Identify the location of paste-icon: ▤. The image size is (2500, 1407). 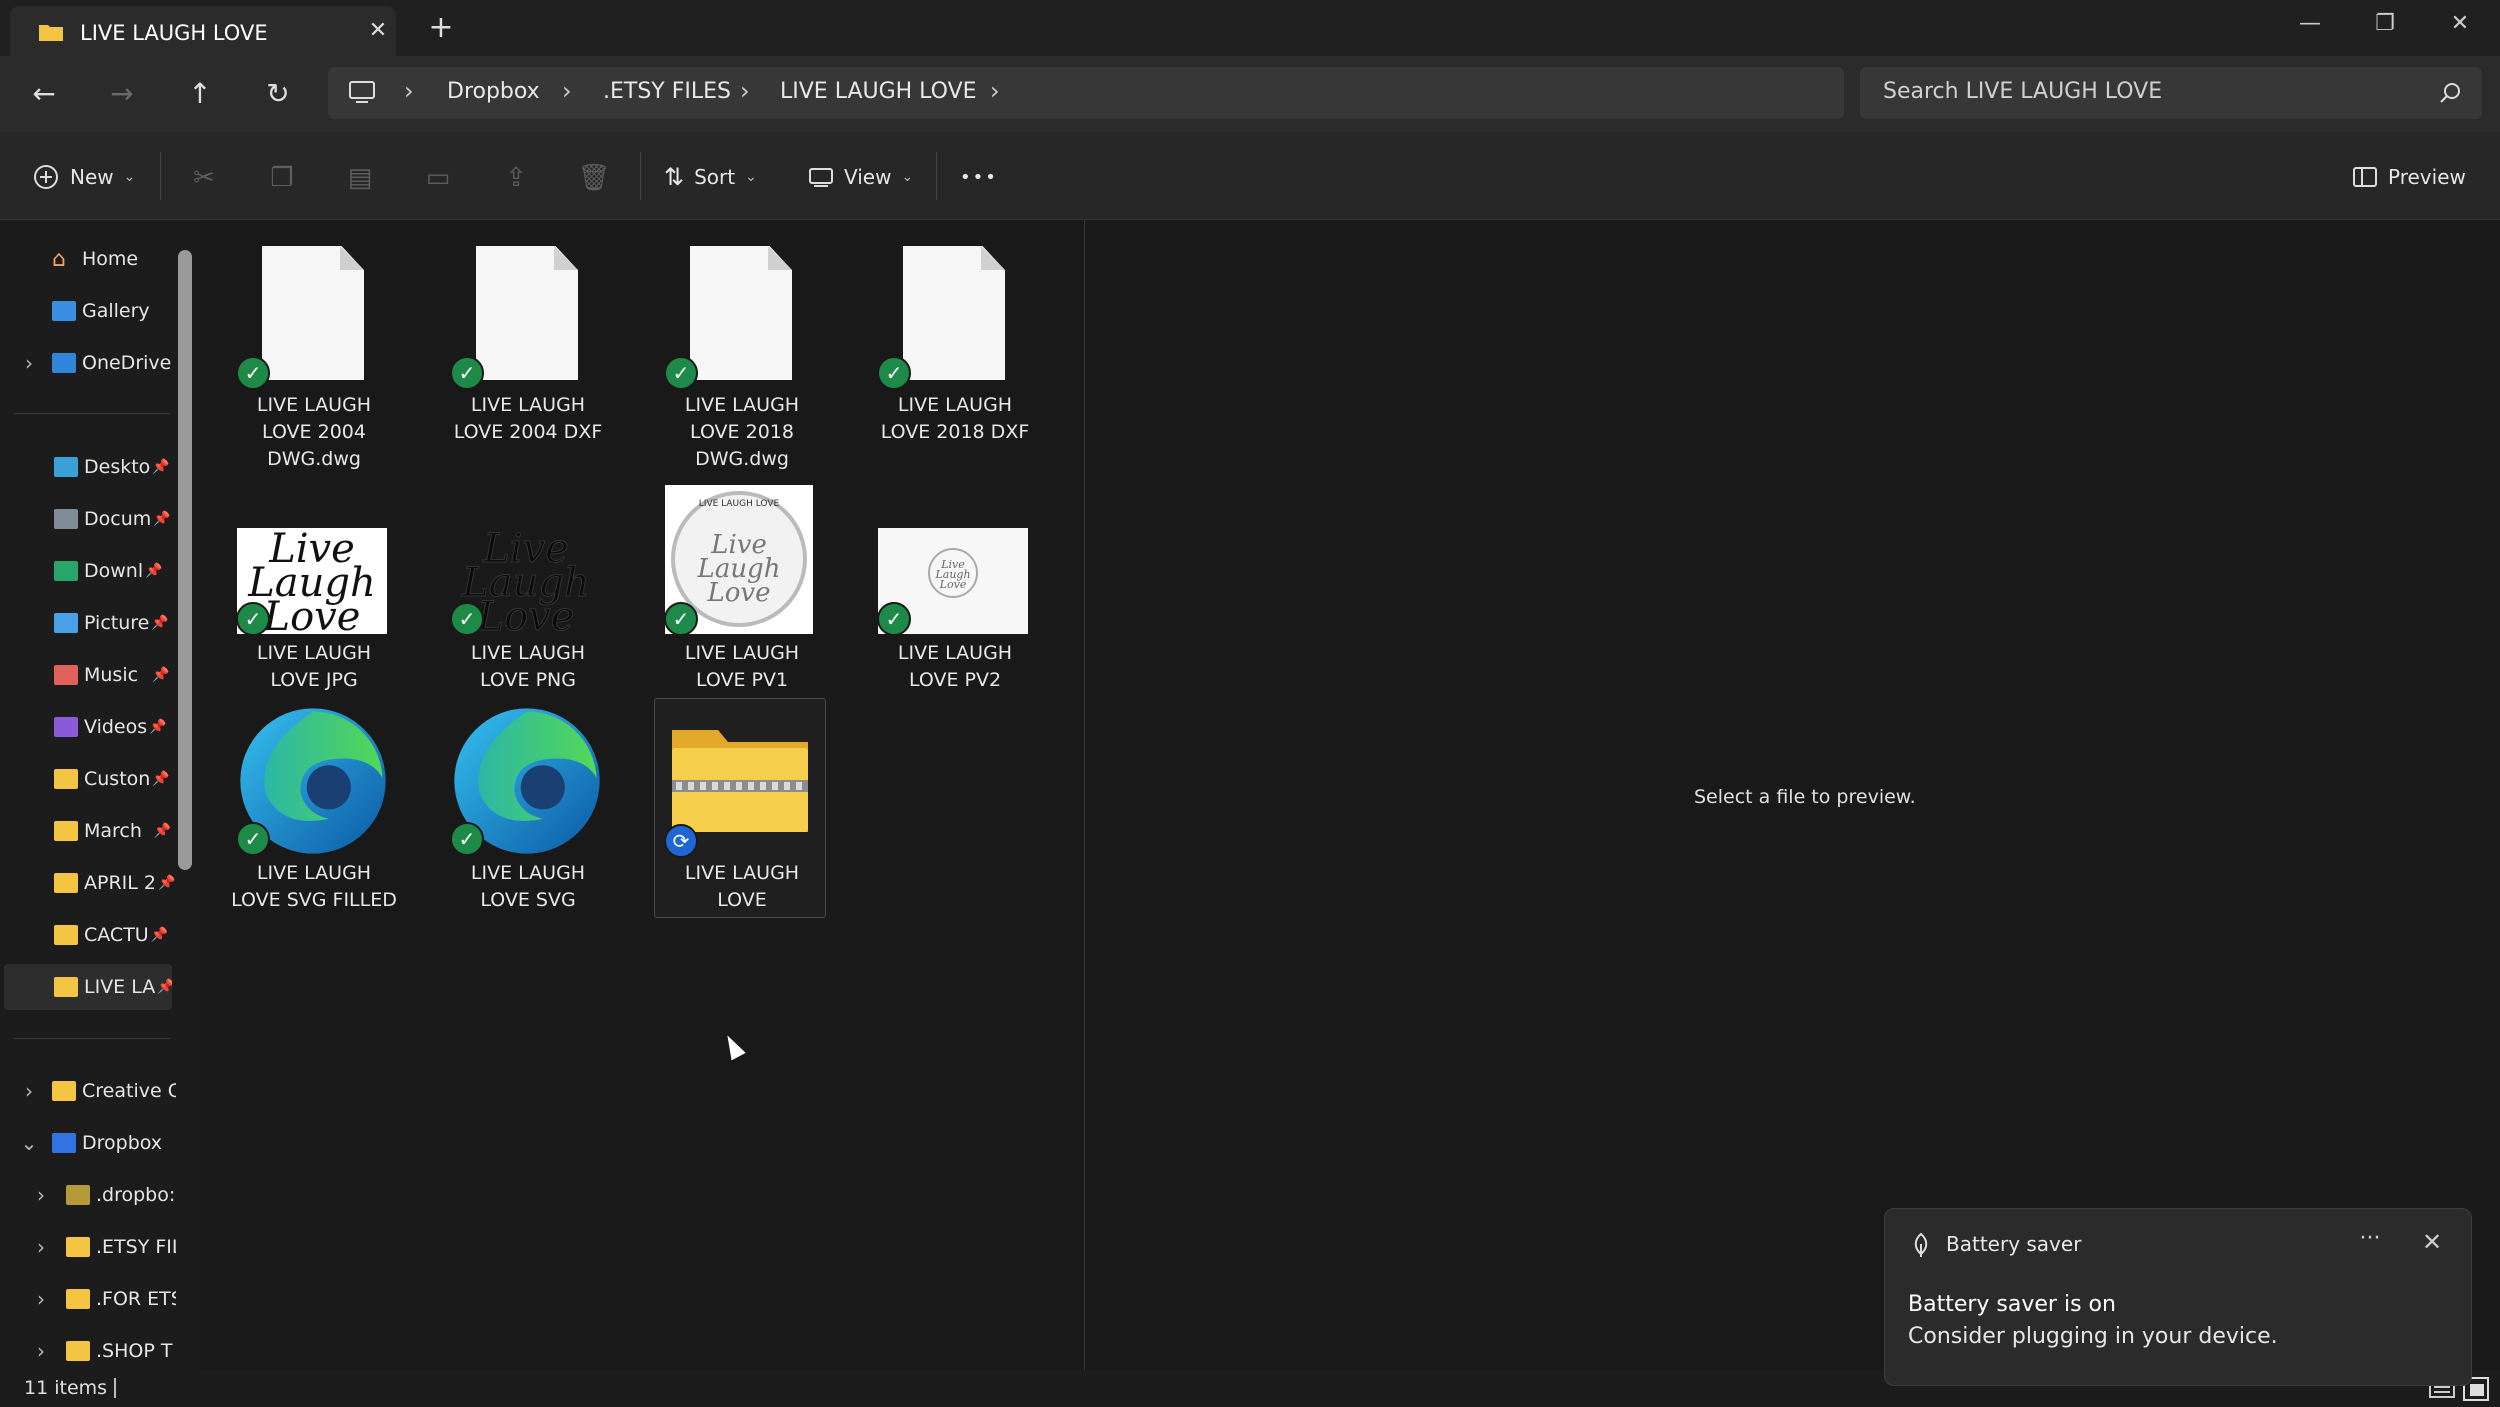
(360, 178).